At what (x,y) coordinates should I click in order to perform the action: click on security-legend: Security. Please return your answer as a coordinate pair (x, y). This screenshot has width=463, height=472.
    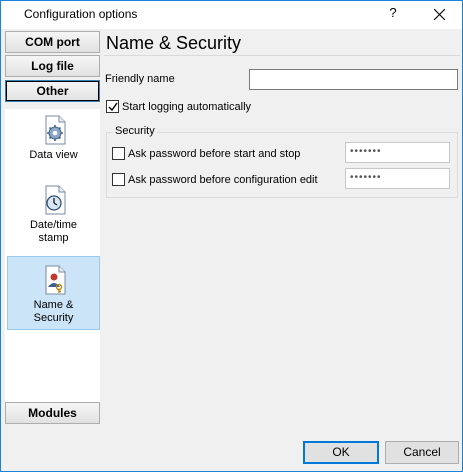
    Looking at the image, I should click on (135, 131).